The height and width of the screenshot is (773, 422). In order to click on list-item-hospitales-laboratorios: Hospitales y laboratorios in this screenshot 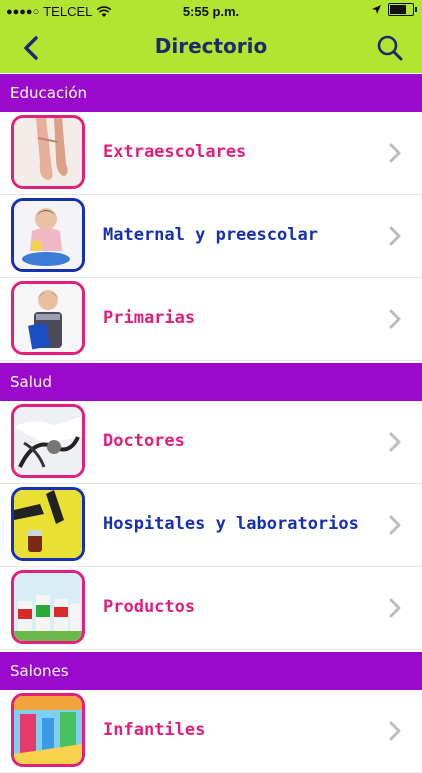, I will do `click(211, 525)`.